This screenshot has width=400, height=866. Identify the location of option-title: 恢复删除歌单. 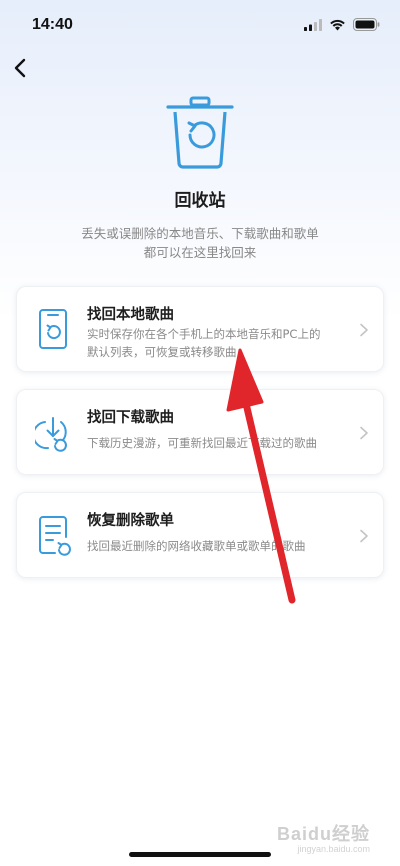
(130, 521).